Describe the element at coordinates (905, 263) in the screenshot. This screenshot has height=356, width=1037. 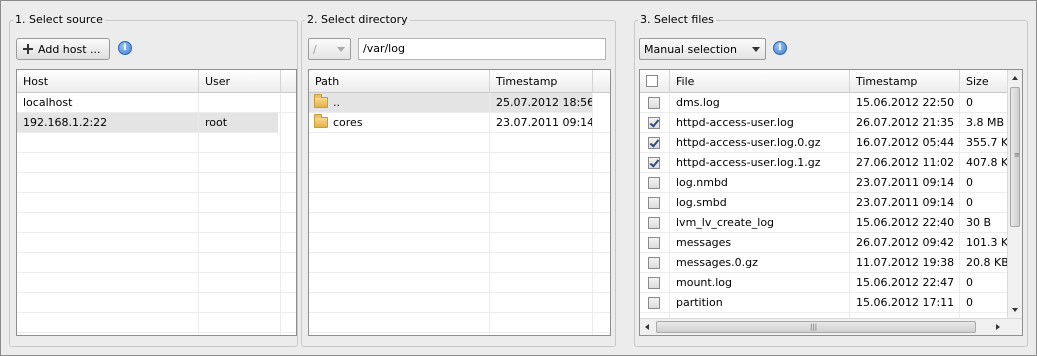
I see `file-timestamp-cell: 11.07.2012 19:38` at that location.